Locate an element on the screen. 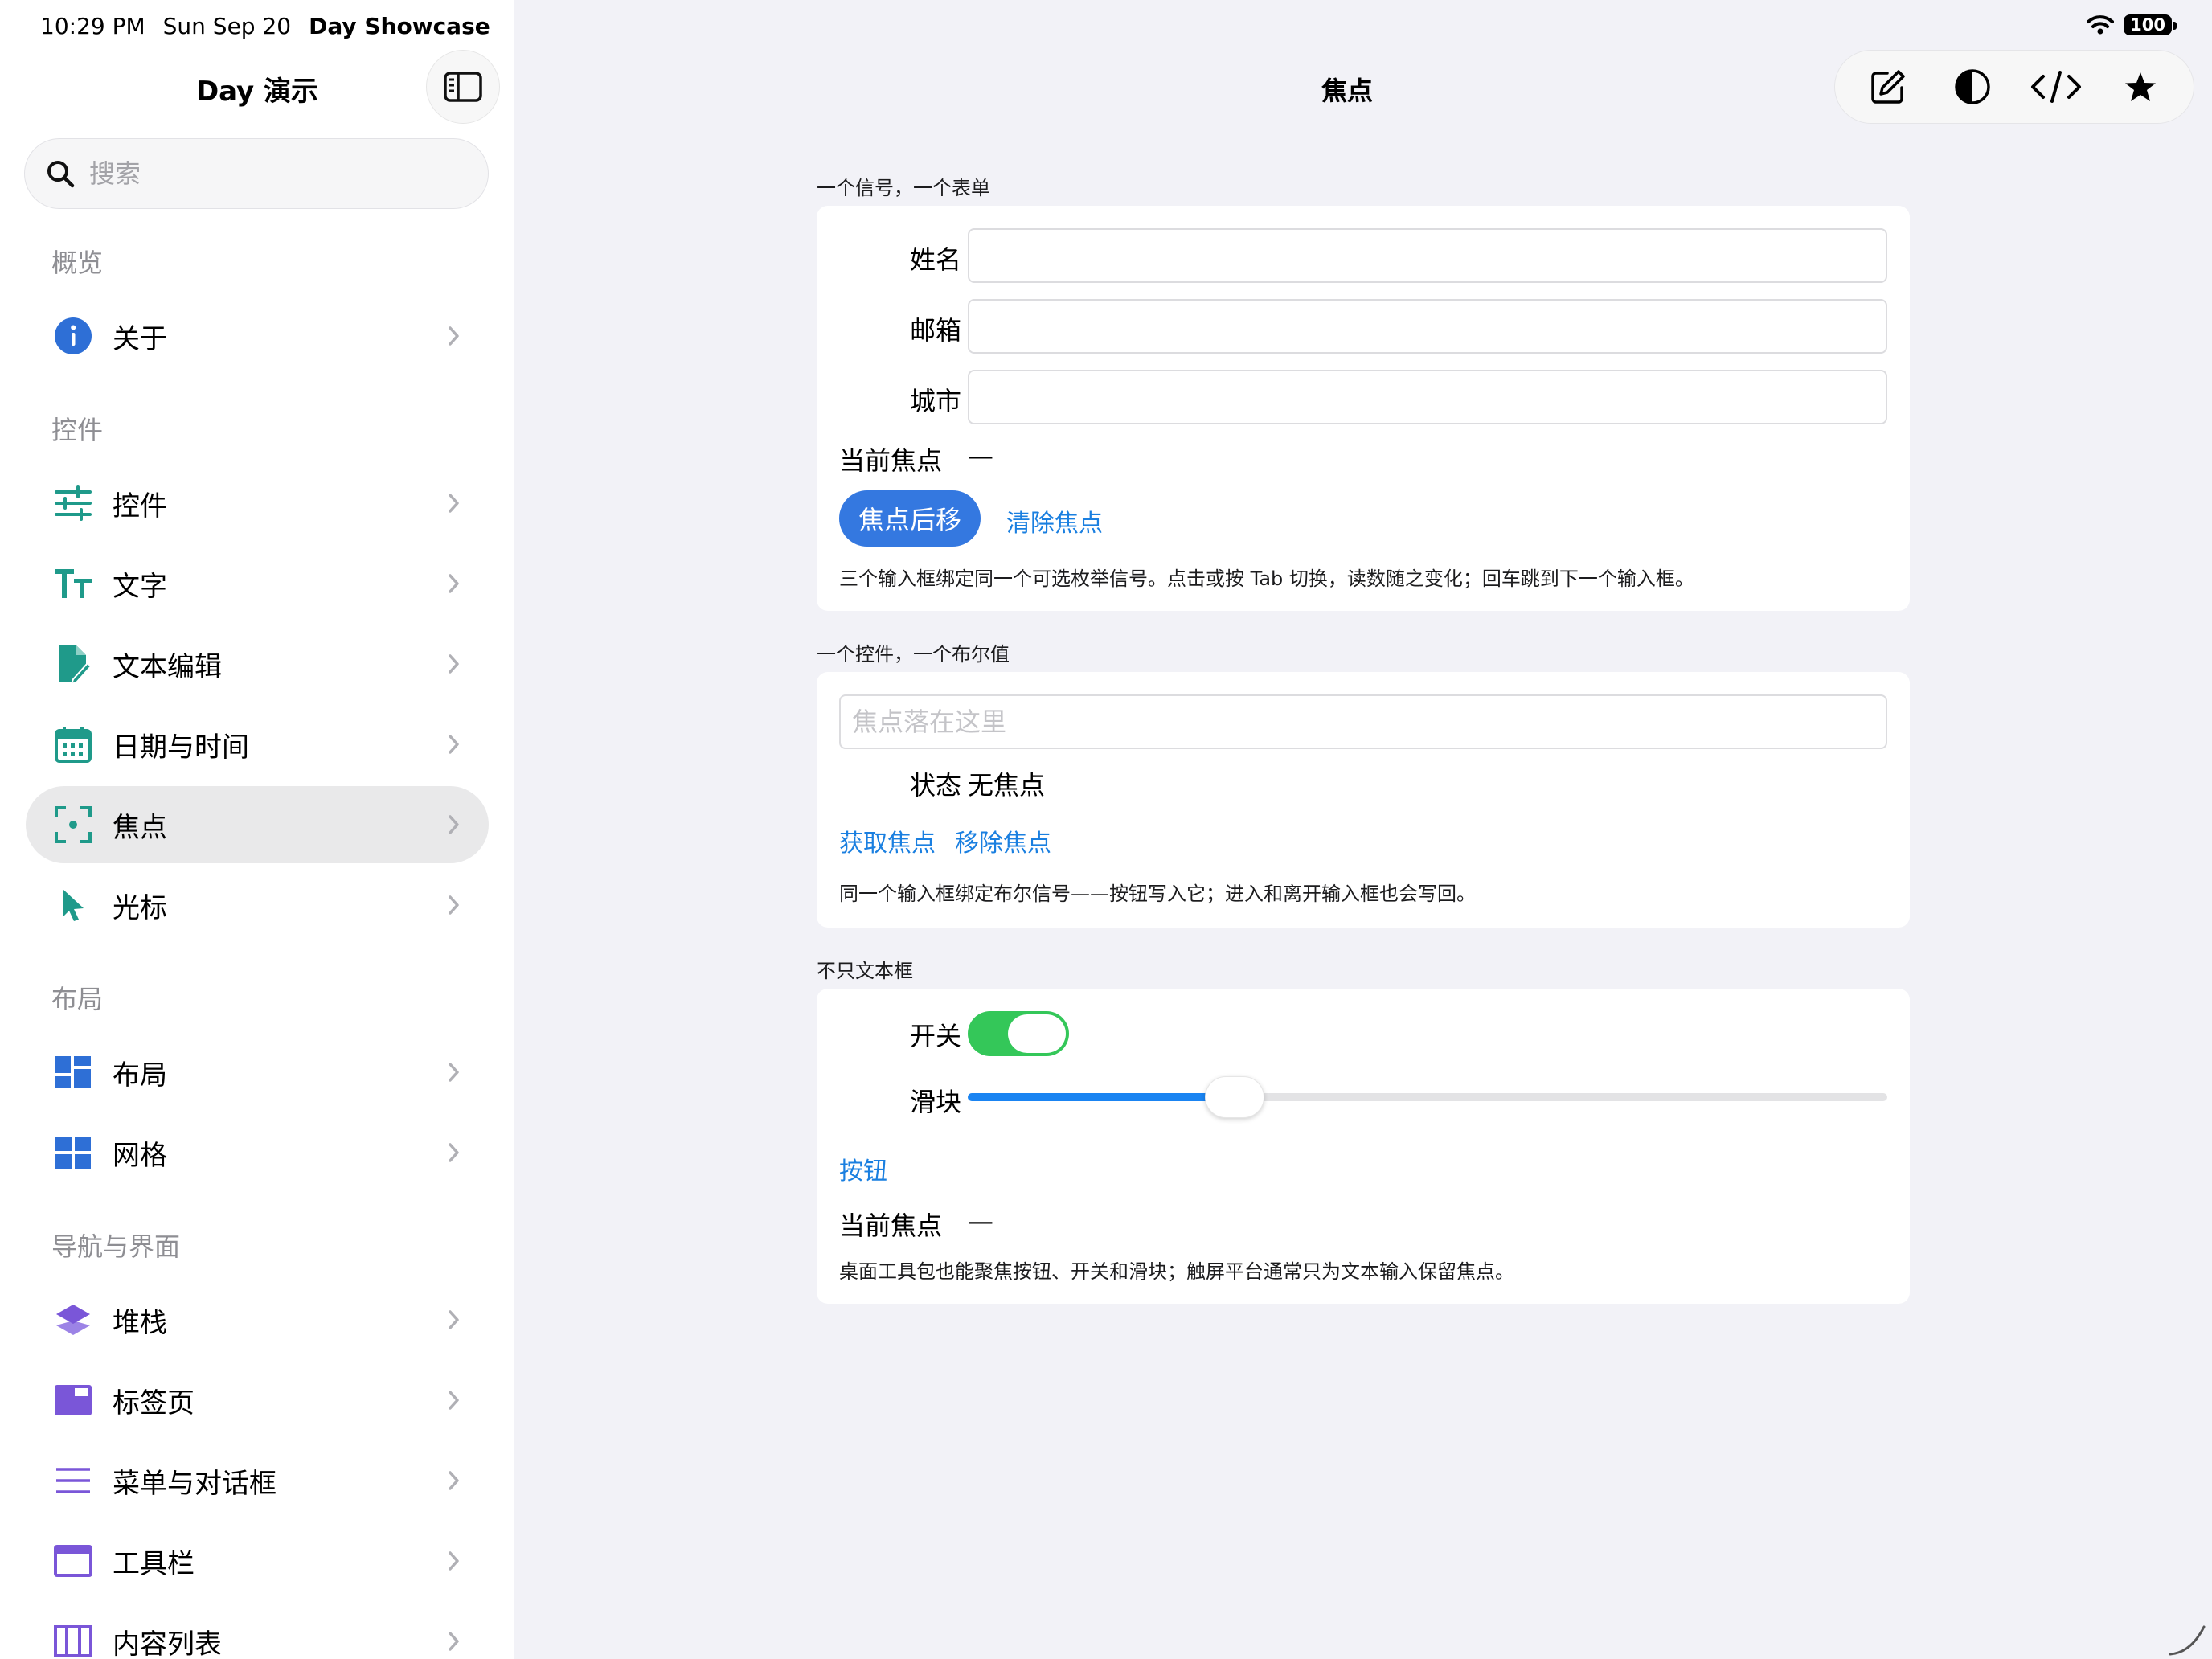 The height and width of the screenshot is (1659, 2212). sidebar-toggle-icon is located at coordinates (463, 87).